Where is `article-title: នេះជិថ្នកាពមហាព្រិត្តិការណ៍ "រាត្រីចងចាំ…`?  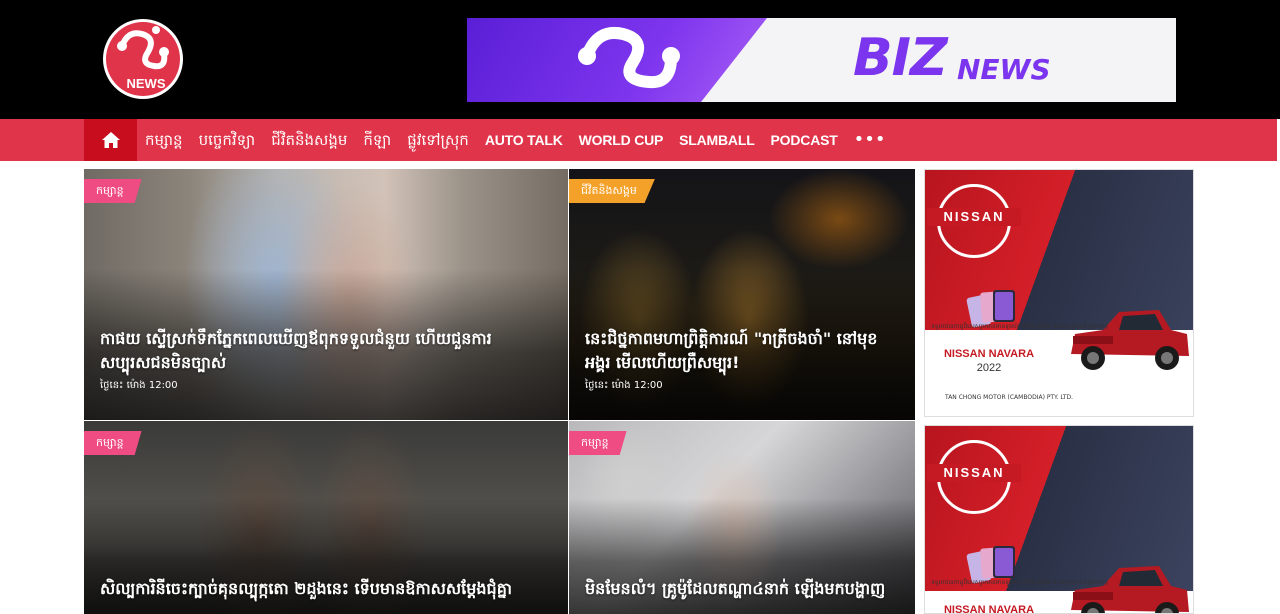
article-title: នេះជិថ្នកាពមហាព្រិត្តិការណ៍ "រាត្រីចងចាំ… is located at coordinates (742, 351).